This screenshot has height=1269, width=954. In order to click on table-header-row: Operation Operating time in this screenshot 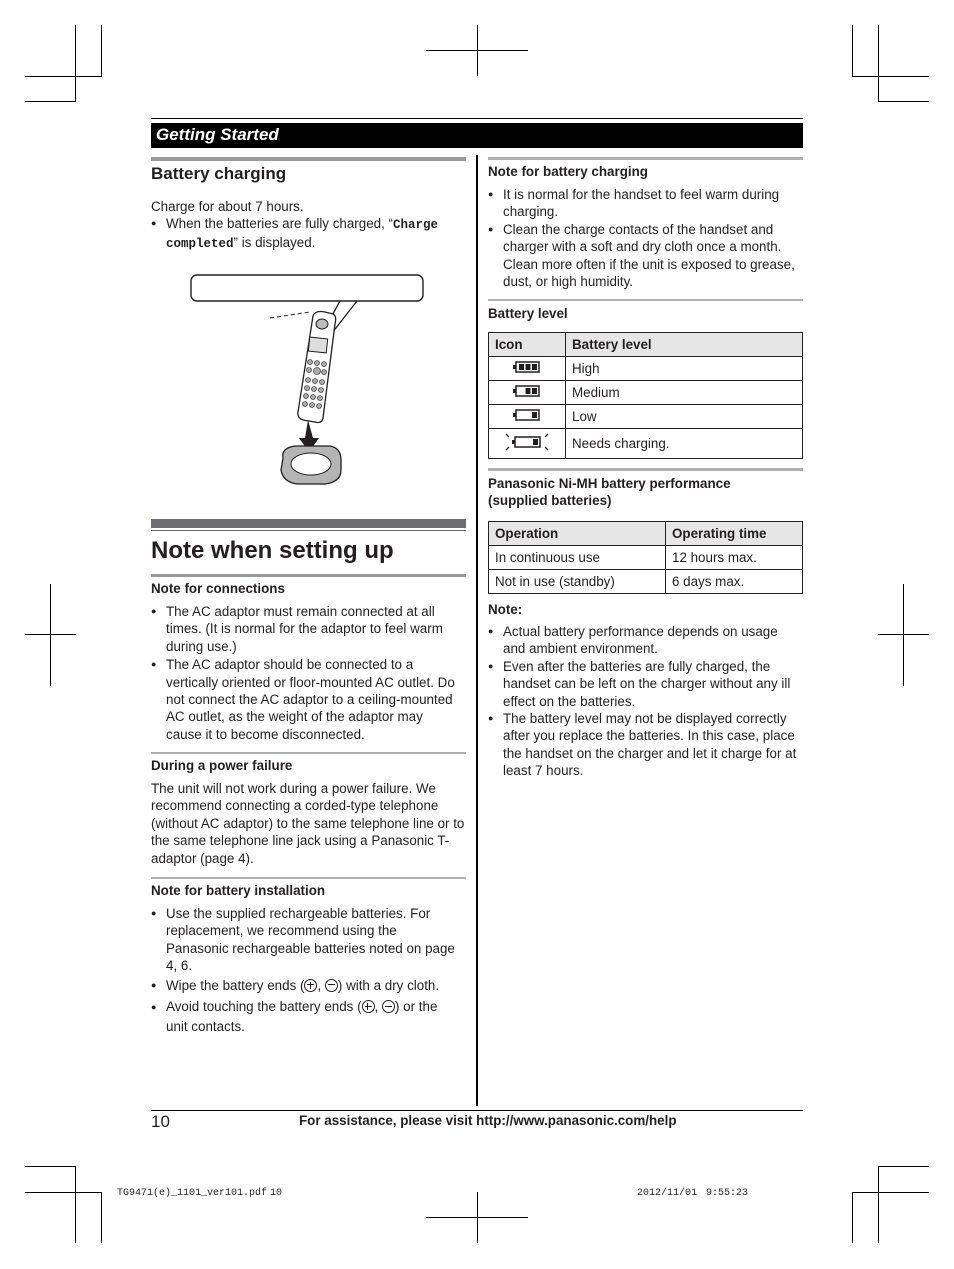, I will do `click(645, 533)`.